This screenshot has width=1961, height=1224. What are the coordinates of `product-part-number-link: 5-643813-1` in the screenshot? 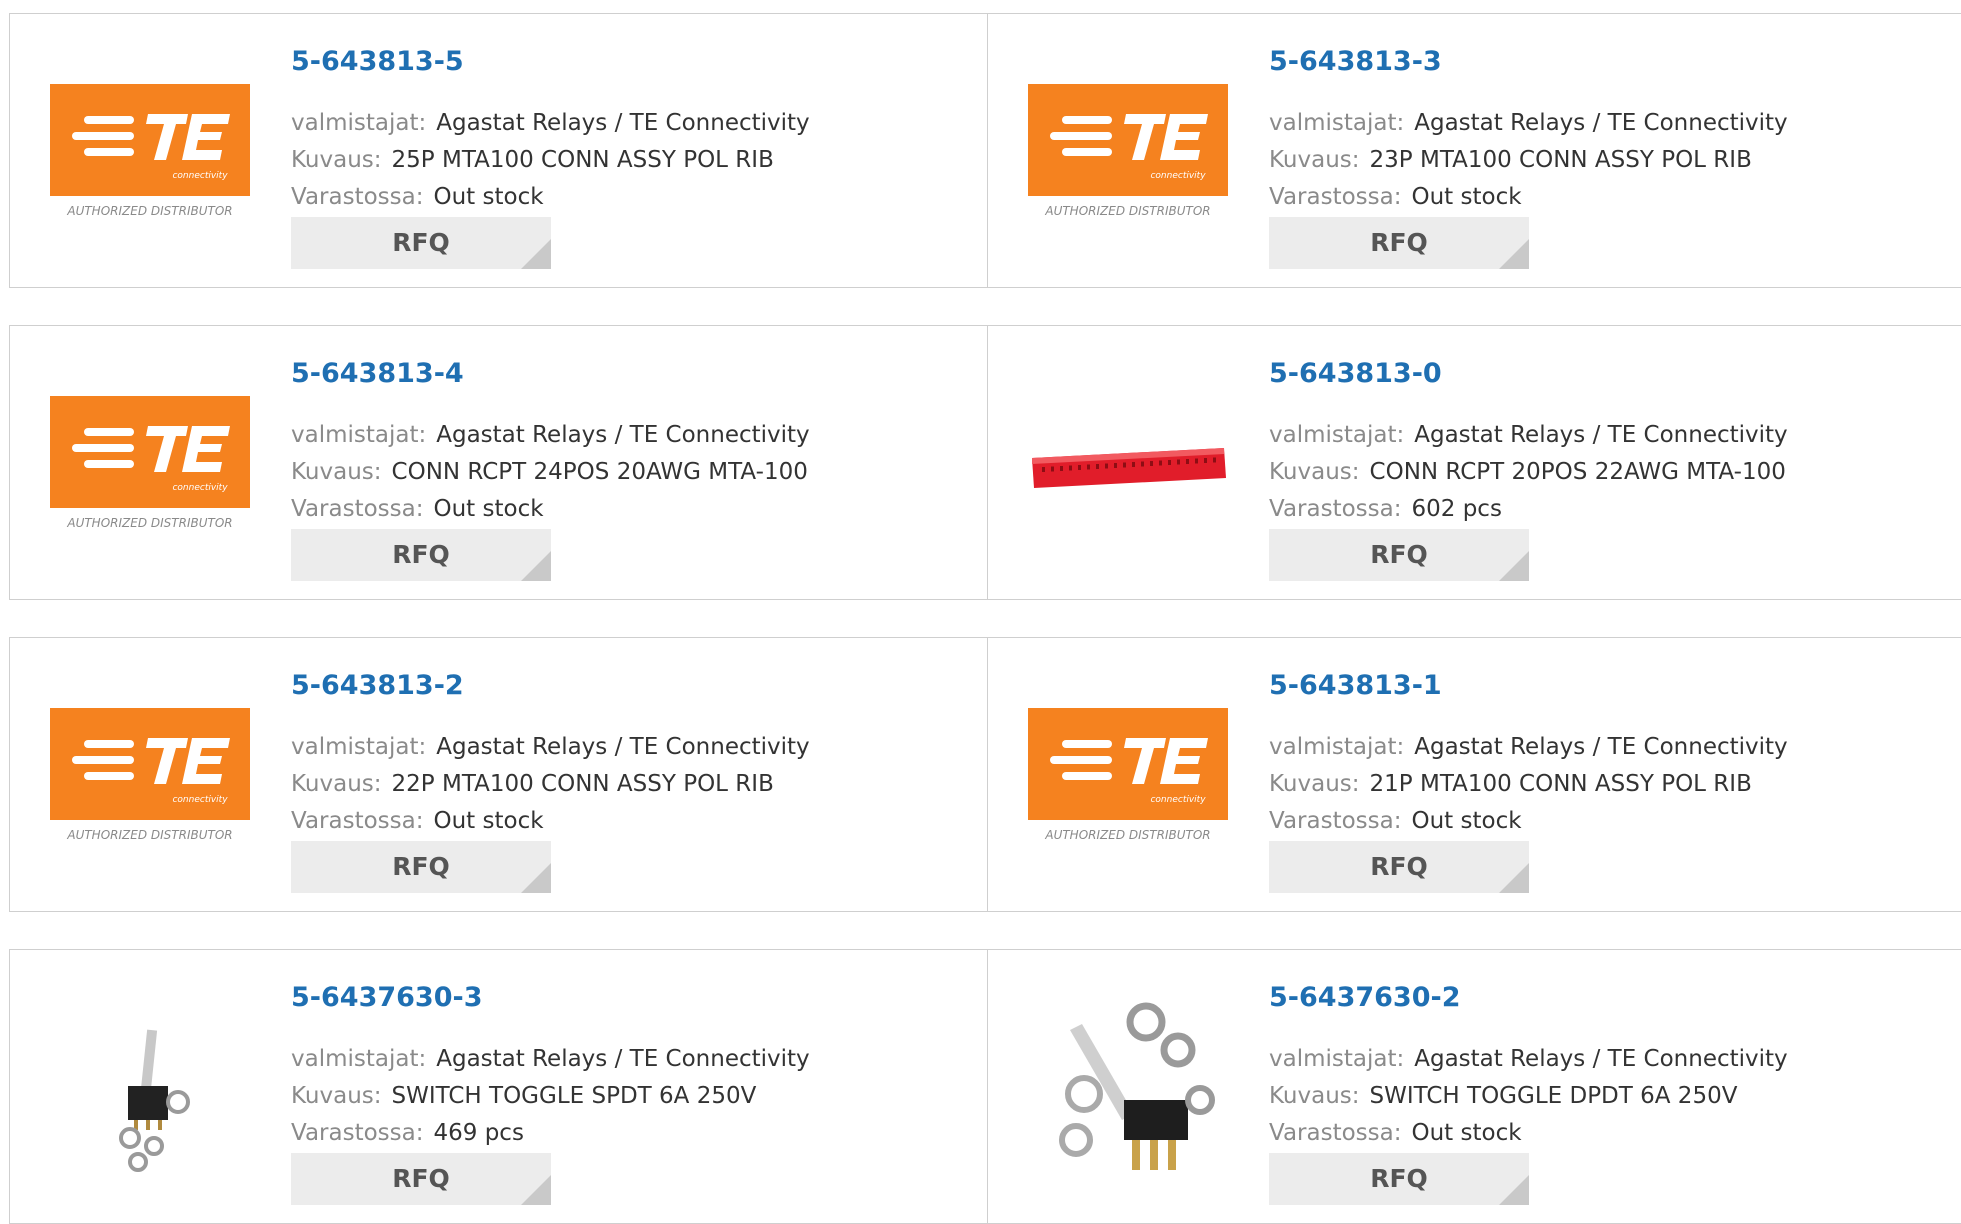 It's located at (1355, 685).